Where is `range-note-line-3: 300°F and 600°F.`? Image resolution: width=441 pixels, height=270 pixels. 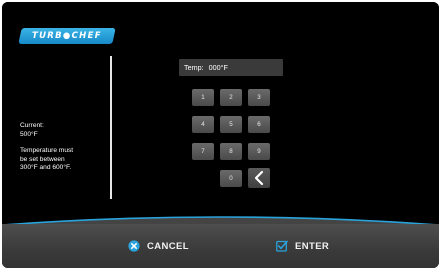
range-note-line-3: 300°F and 600°F. is located at coordinates (46, 168).